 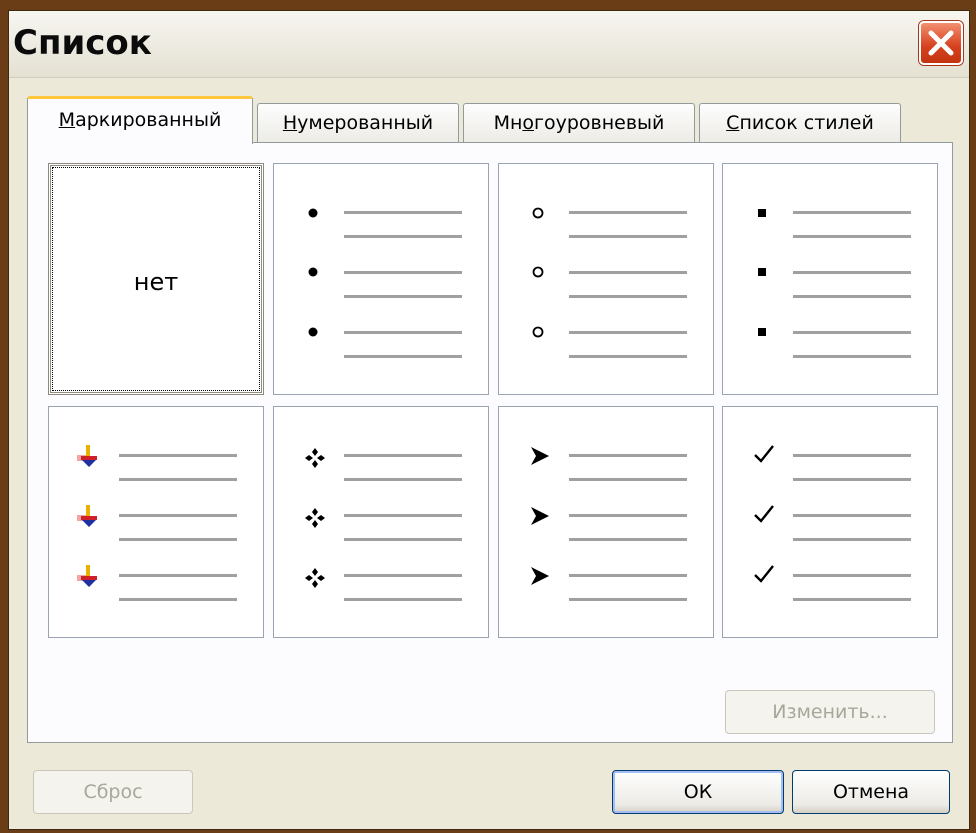 What do you see at coordinates (381, 279) in the screenshot?
I see `bullet-style-filled-circle` at bounding box center [381, 279].